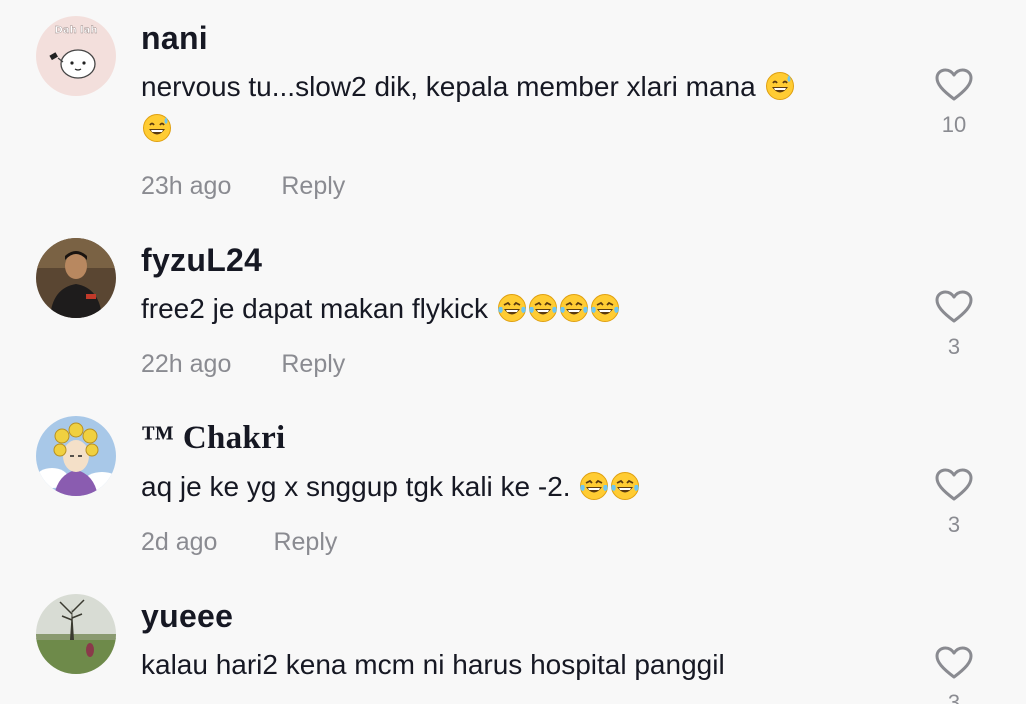 Image resolution: width=1026 pixels, height=704 pixels. I want to click on comment-text: free2 je dapat makan flykick, so click(511, 309).